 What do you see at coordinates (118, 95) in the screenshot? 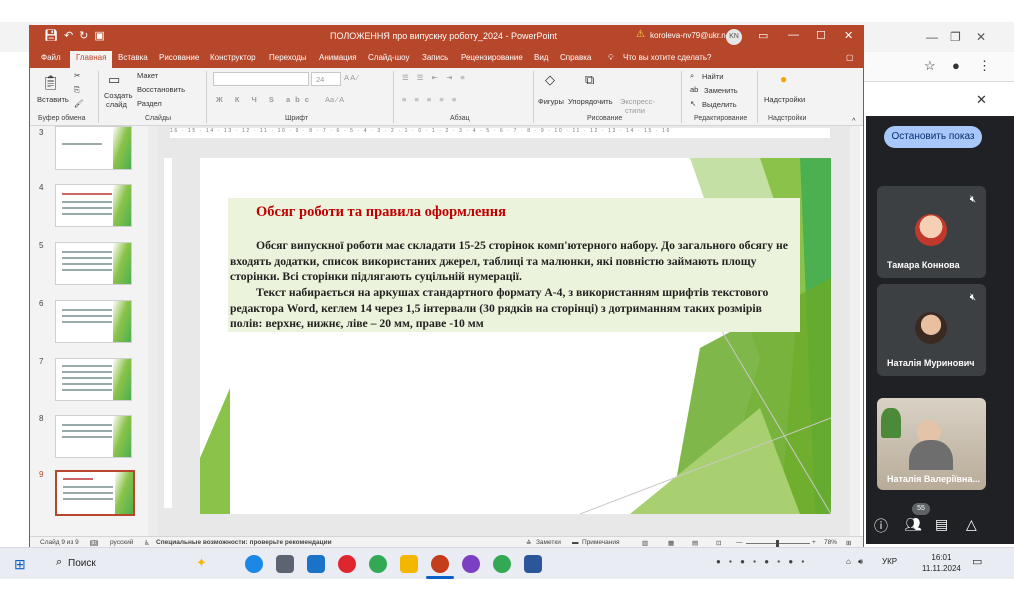
I see `new-slide-button: Создать` at bounding box center [118, 95].